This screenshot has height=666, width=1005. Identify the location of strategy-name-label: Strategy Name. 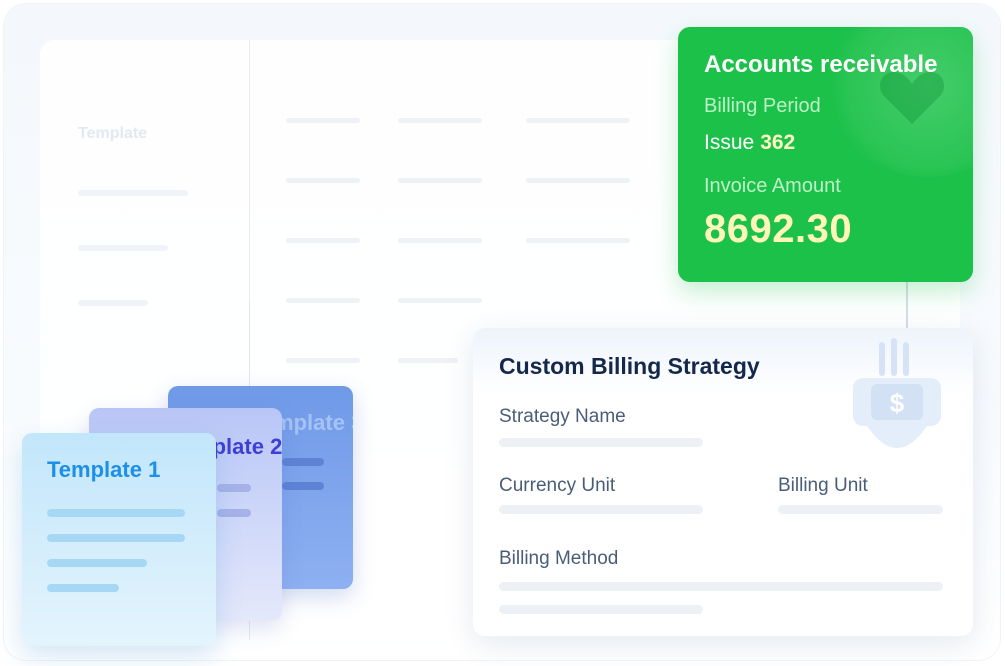
(562, 416).